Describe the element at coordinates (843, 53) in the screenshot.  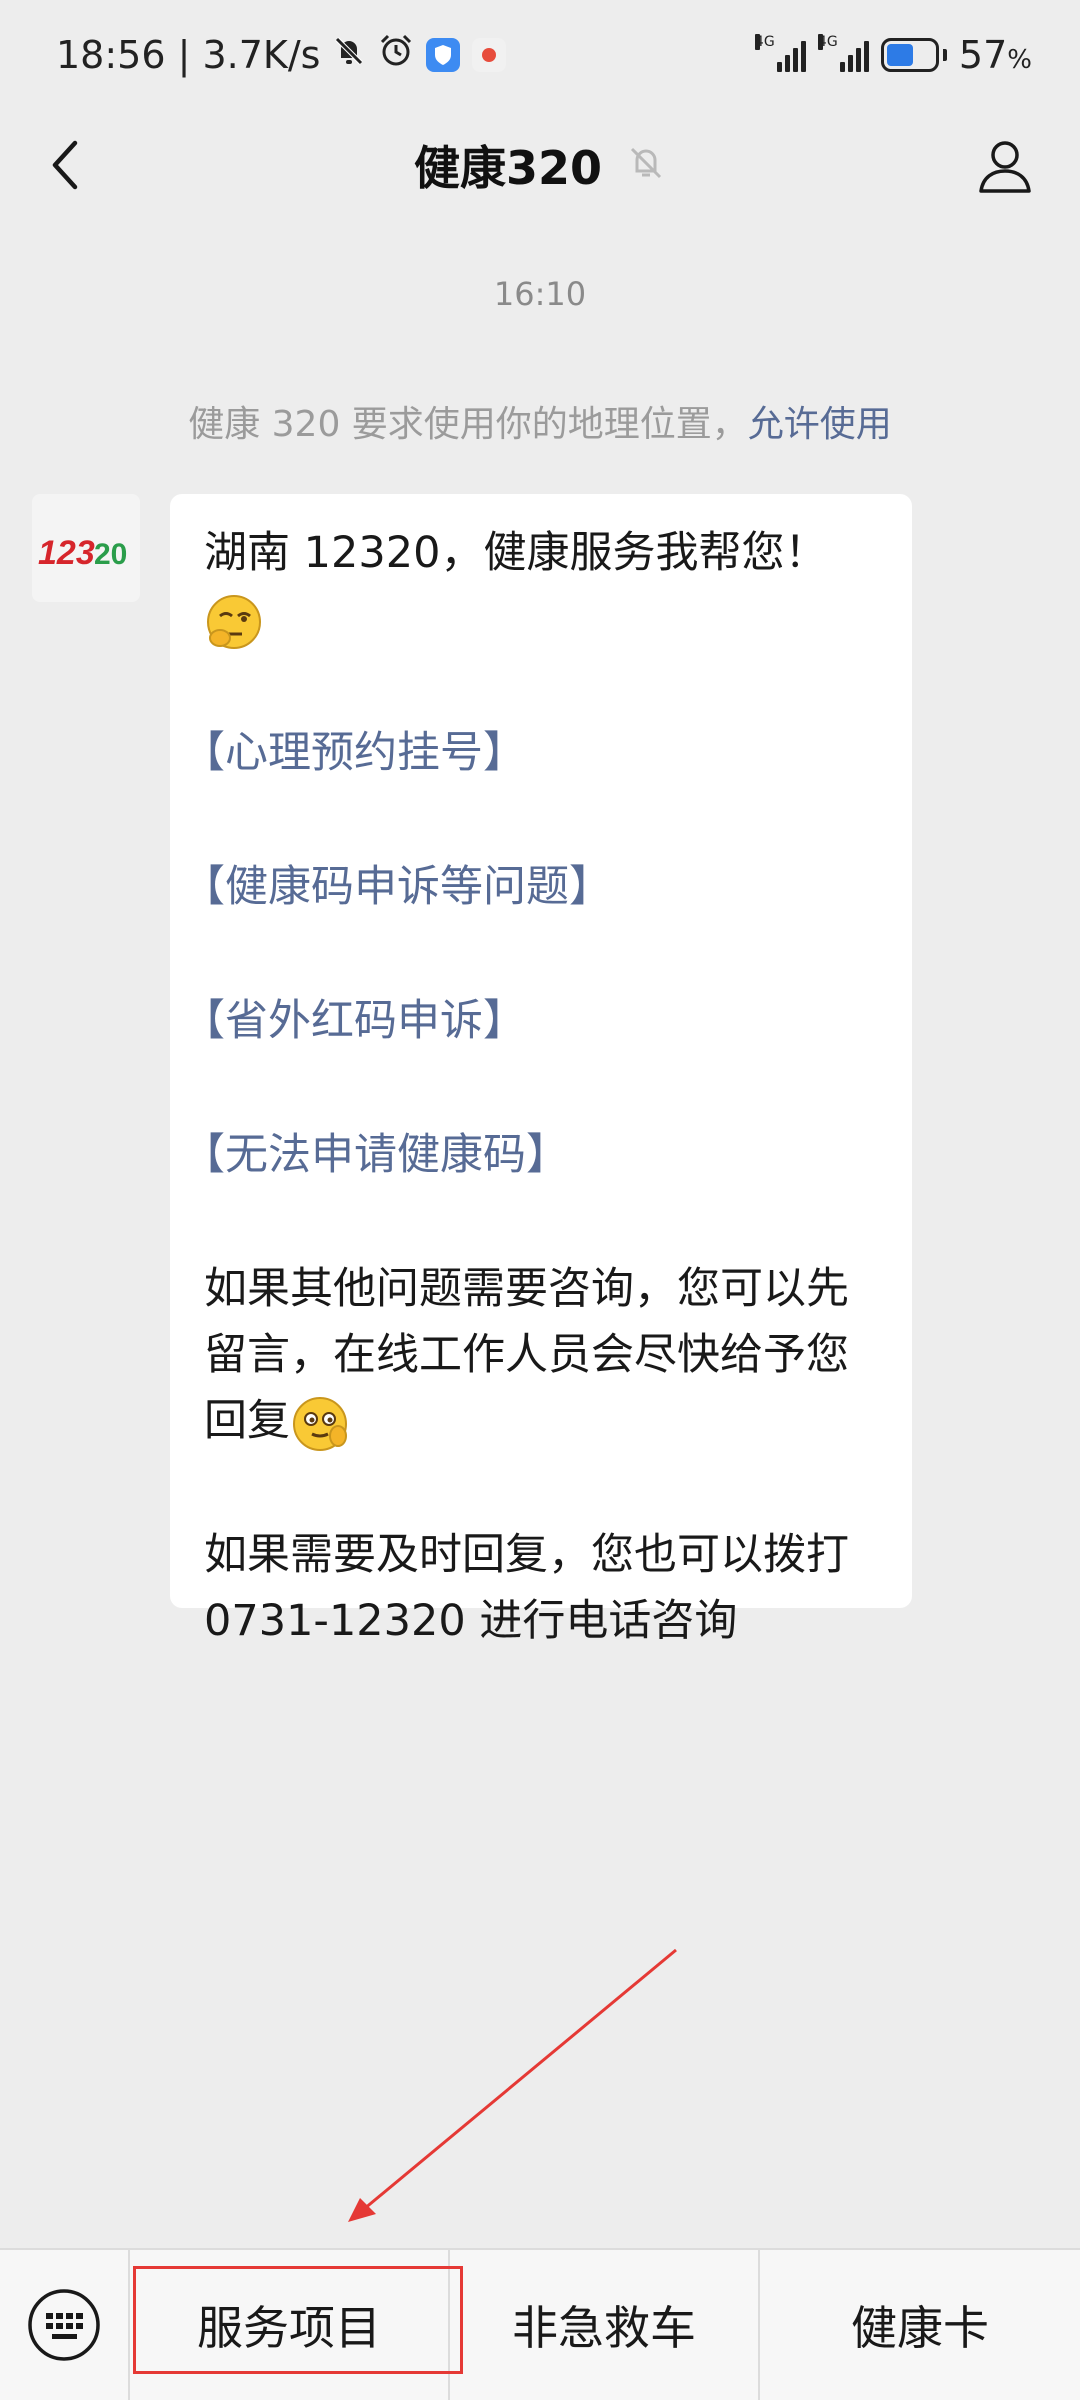
I see `signal-icon-2: 4G` at that location.